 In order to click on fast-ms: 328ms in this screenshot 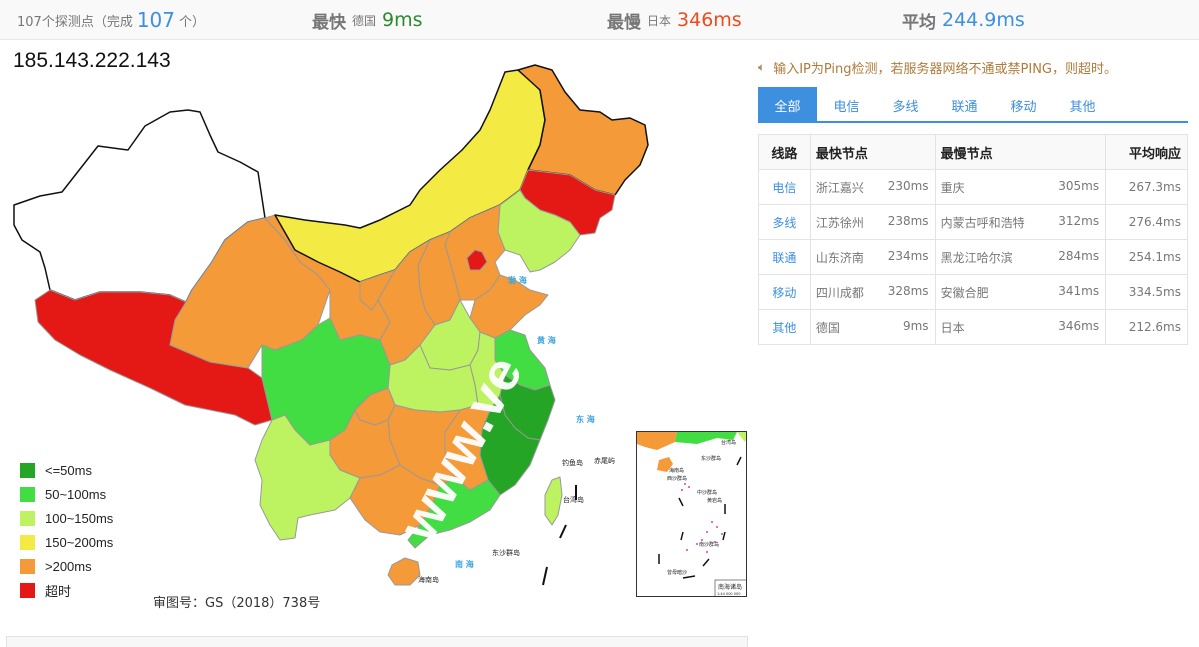, I will do `click(908, 290)`.